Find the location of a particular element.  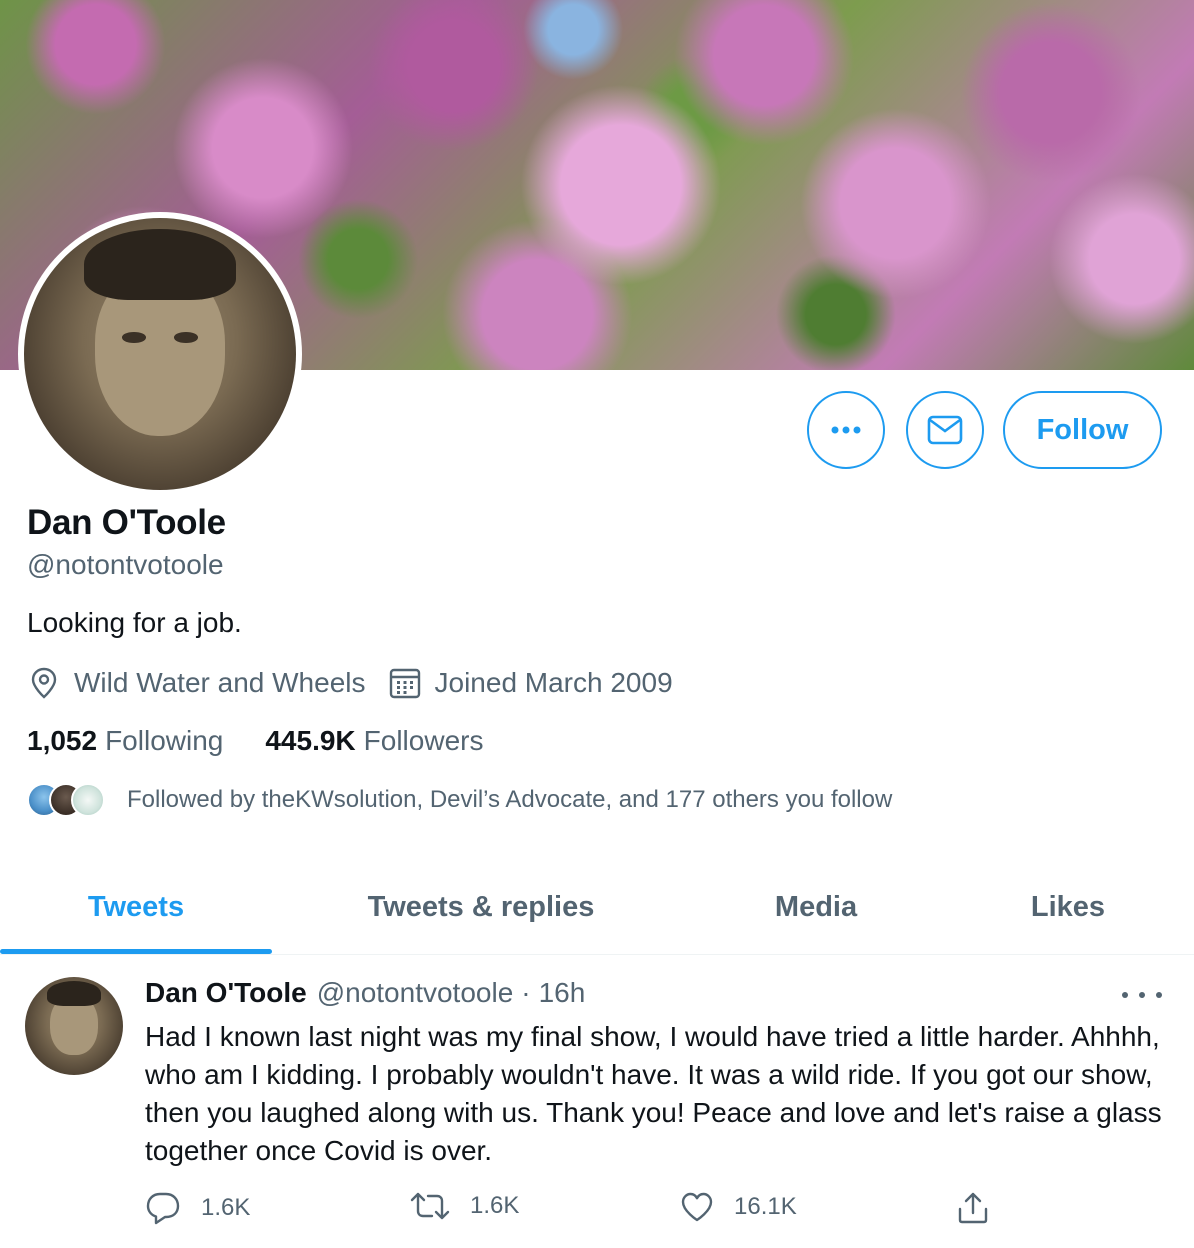

tweet-header: Dan O'Toole @notontvotoole · 16h is located at coordinates (365, 993).